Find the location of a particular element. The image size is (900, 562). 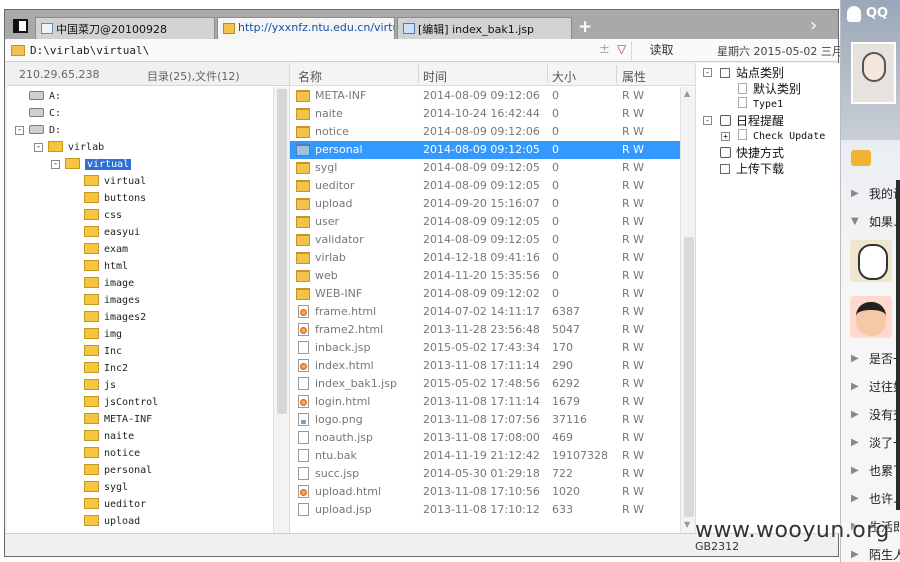

tree-node: META-INF is located at coordinates (118, 419).